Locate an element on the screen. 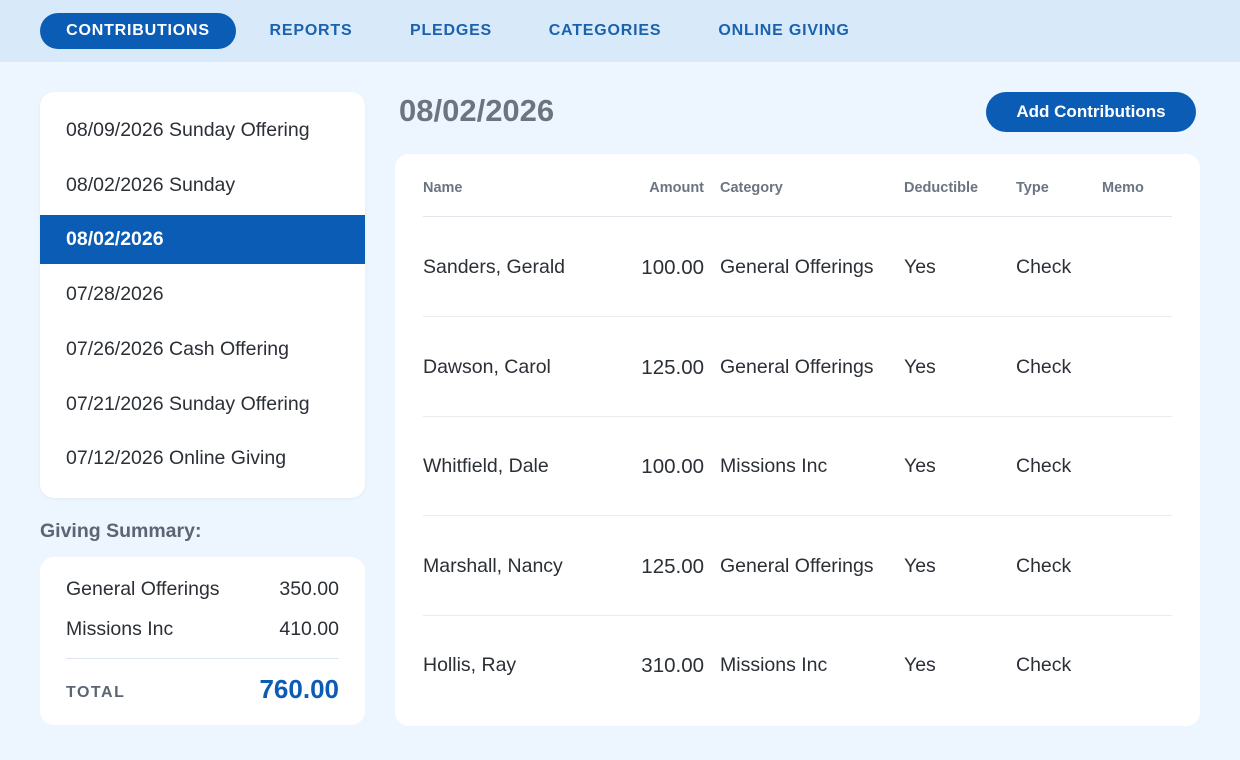 The image size is (1240, 760). batch-item: 07/26/2026 Cash Offering is located at coordinates (202, 349).